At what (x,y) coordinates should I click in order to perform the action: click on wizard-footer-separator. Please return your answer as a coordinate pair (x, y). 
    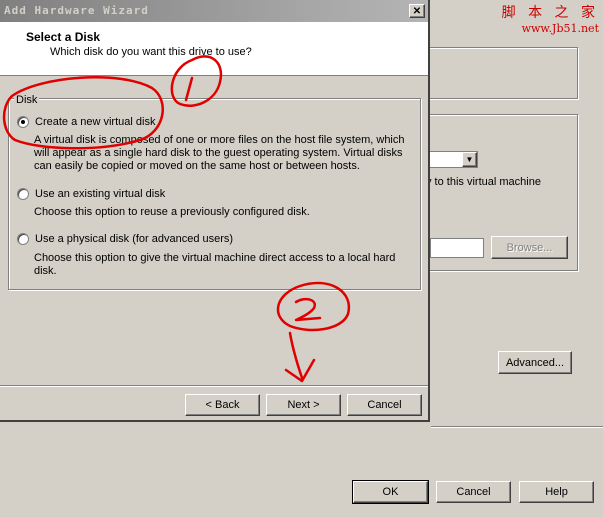
    Looking at the image, I should click on (214, 386).